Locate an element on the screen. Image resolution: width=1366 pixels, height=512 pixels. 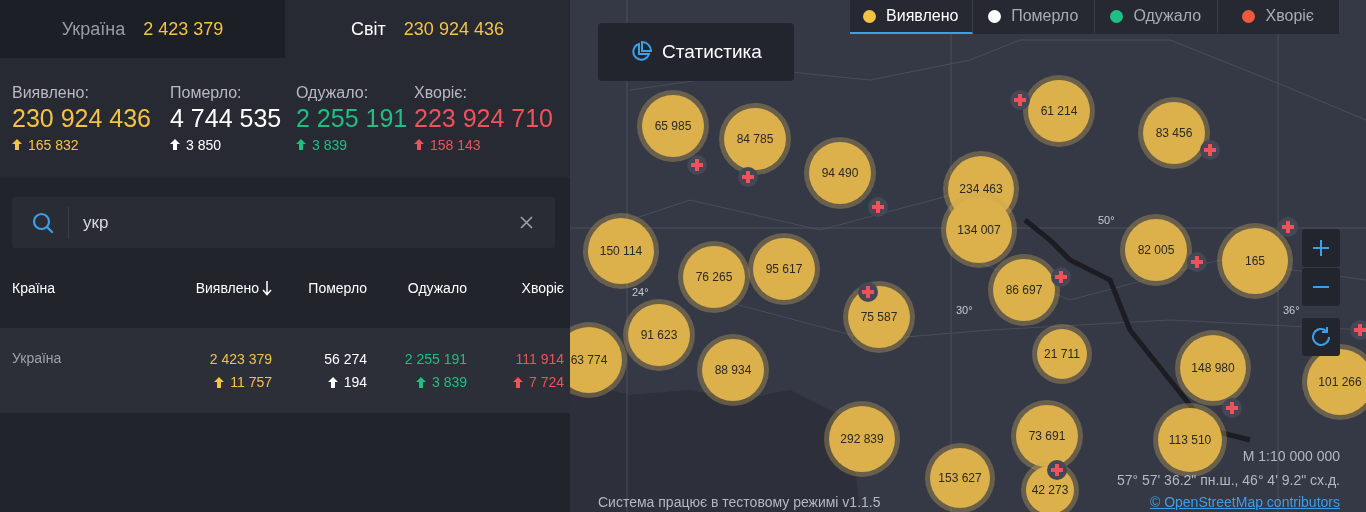
search-icon is located at coordinates (43, 222).